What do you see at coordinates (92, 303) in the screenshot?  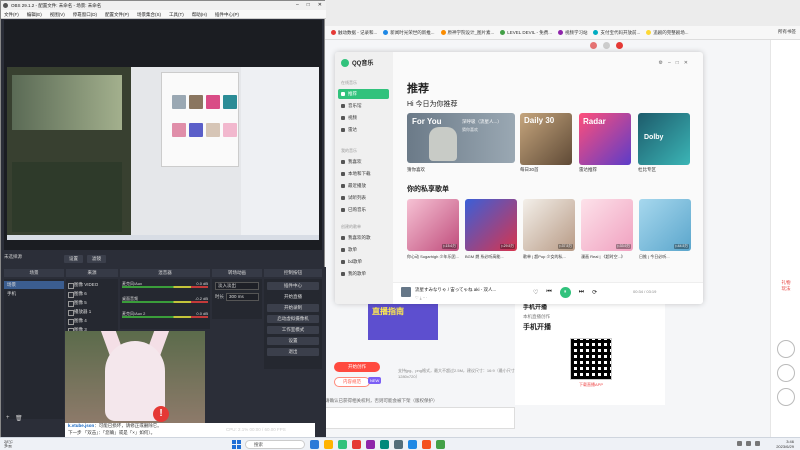 I see `source-item: 图像 5` at bounding box center [92, 303].